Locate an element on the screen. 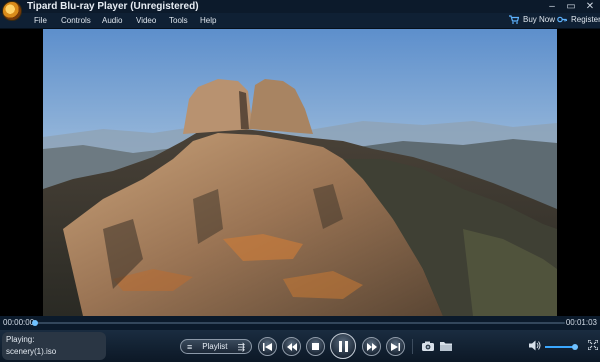 The height and width of the screenshot is (362, 600). key-icon is located at coordinates (562, 19).